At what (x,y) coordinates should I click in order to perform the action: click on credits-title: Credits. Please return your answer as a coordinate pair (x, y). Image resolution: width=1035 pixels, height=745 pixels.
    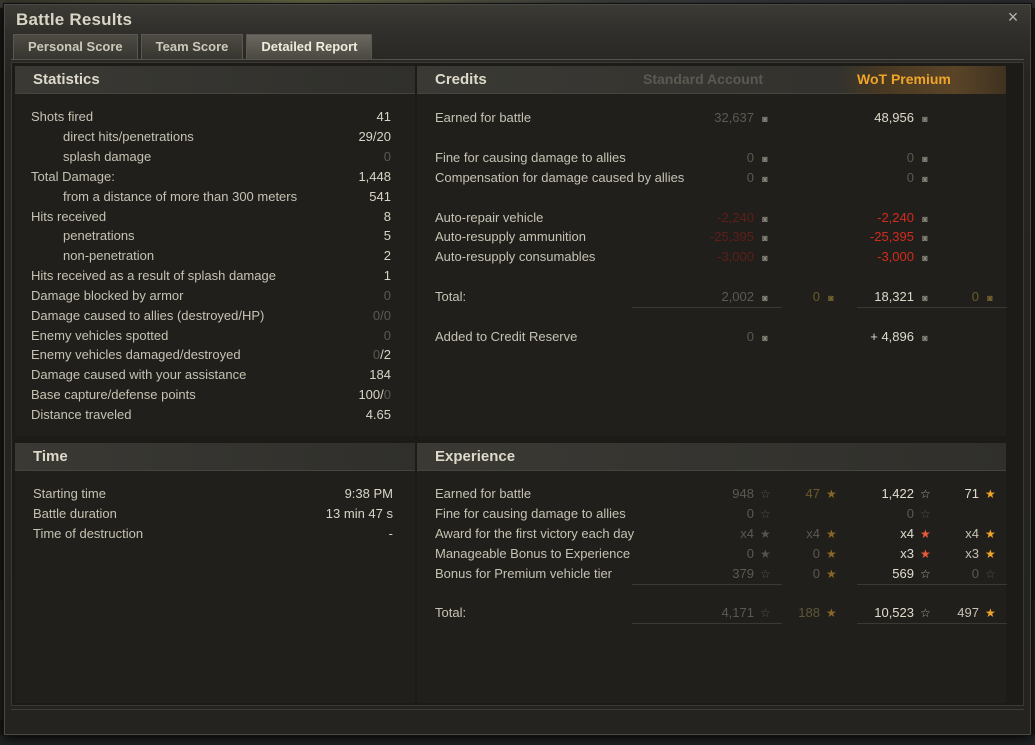
    Looking at the image, I should click on (461, 79).